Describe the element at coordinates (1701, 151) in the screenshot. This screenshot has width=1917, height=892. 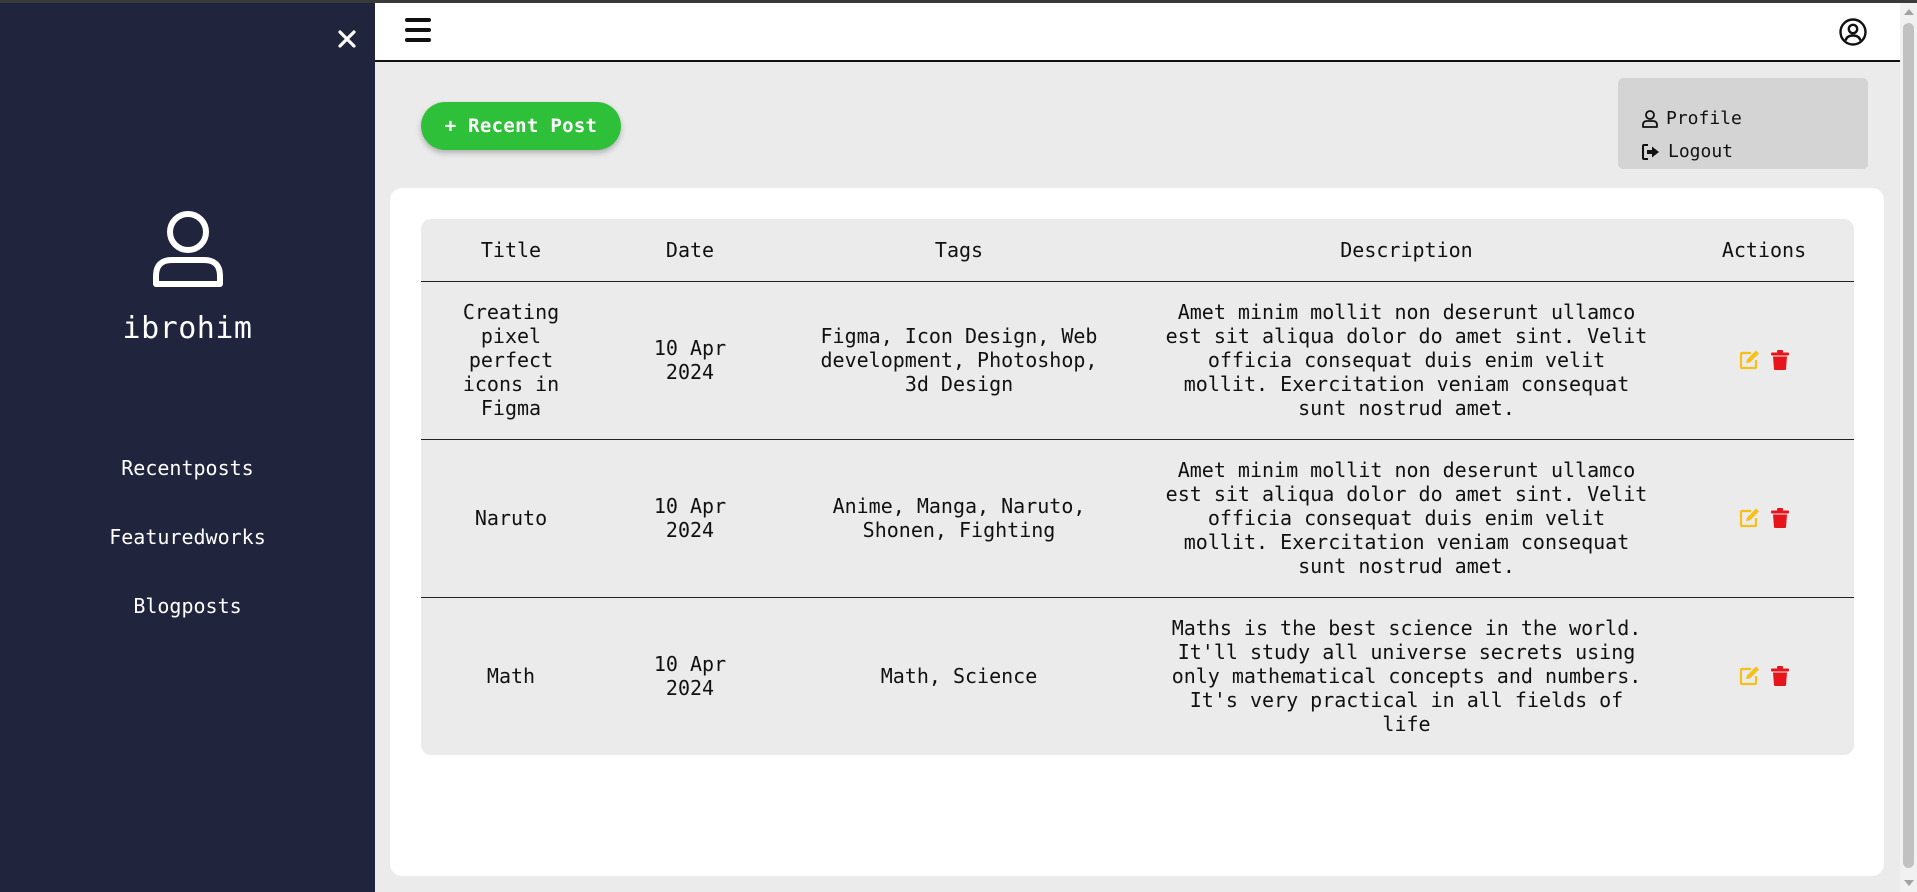
I see `logout-label: Logout` at that location.